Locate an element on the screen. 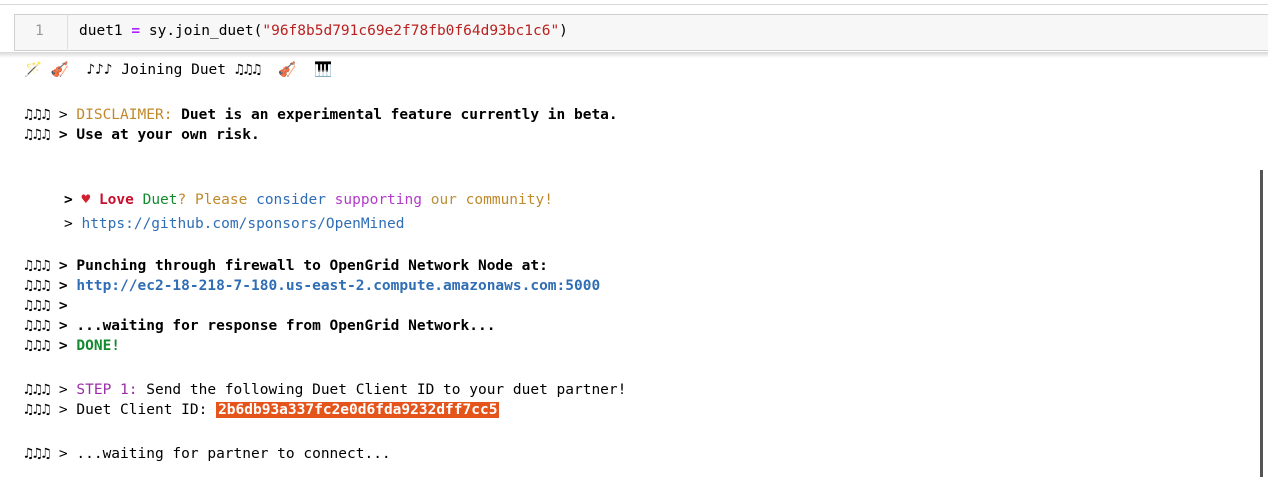 This screenshot has width=1268, height=477. our-word: our is located at coordinates (443, 200).